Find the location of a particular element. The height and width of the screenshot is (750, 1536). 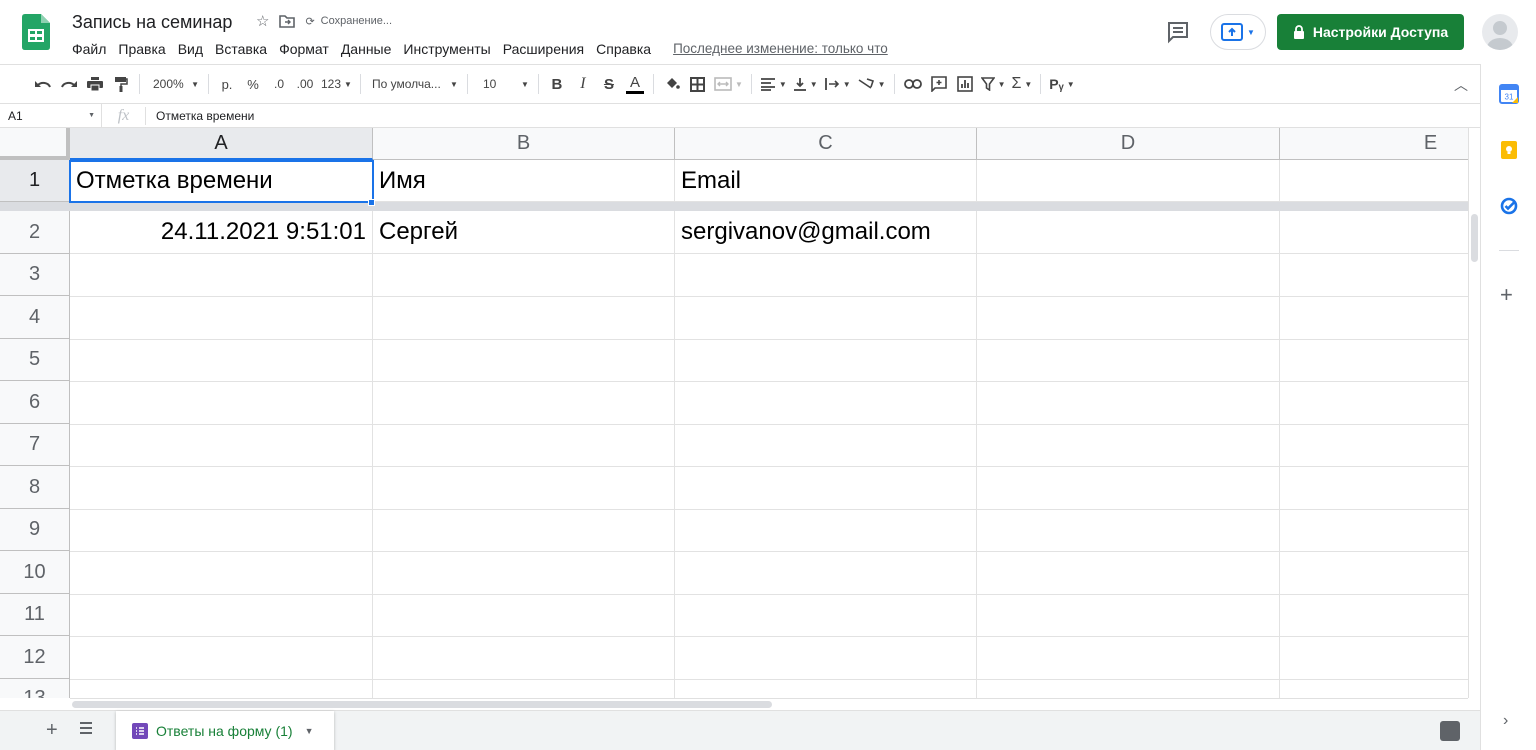

fill-color-button is located at coordinates (672, 84).